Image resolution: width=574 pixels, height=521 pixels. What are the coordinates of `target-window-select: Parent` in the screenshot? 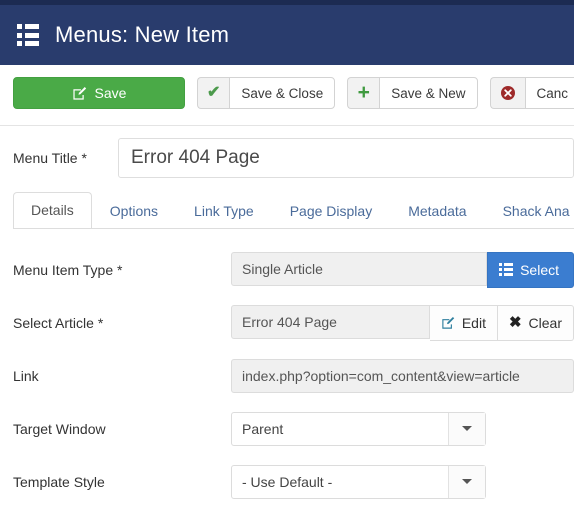 It's located at (358, 428).